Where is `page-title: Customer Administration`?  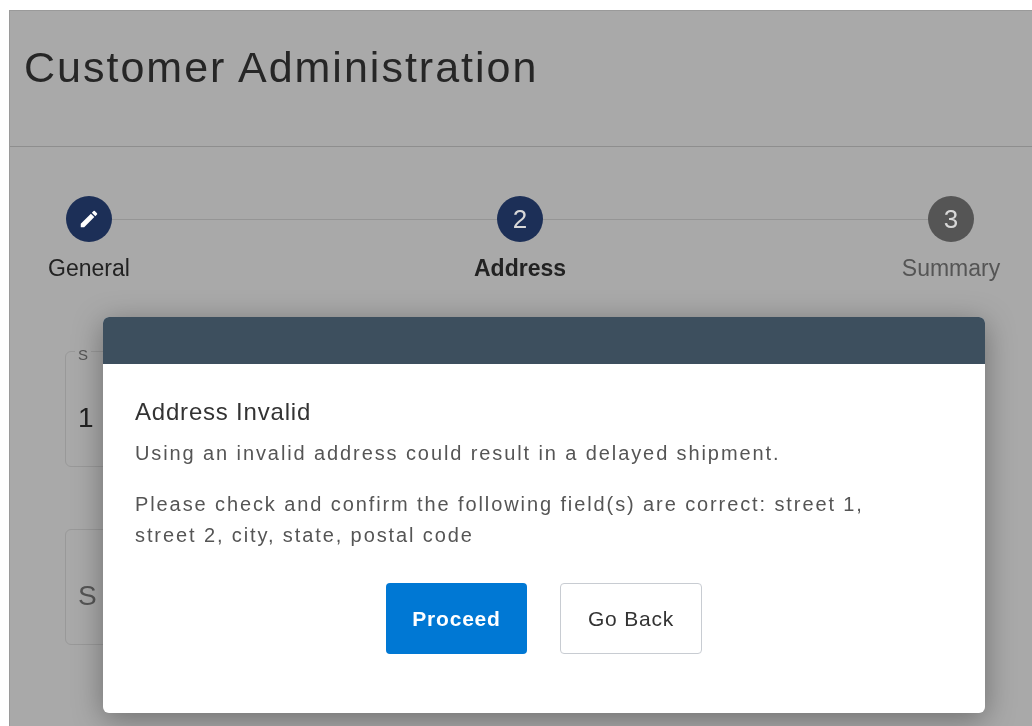 page-title: Customer Administration is located at coordinates (281, 67).